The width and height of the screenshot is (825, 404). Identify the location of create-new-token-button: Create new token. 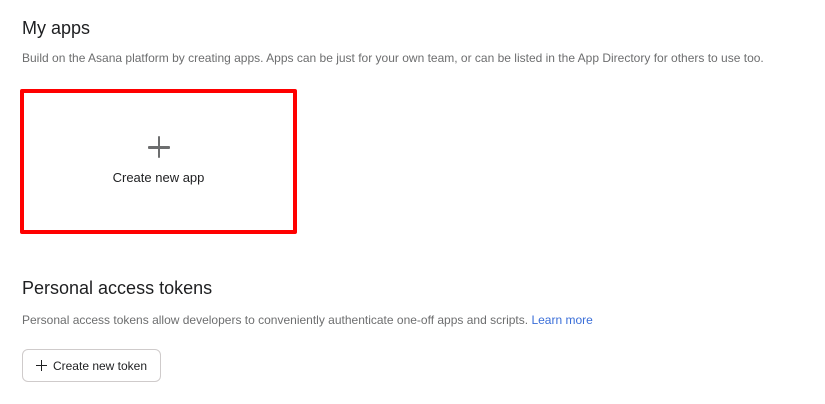
(91, 365).